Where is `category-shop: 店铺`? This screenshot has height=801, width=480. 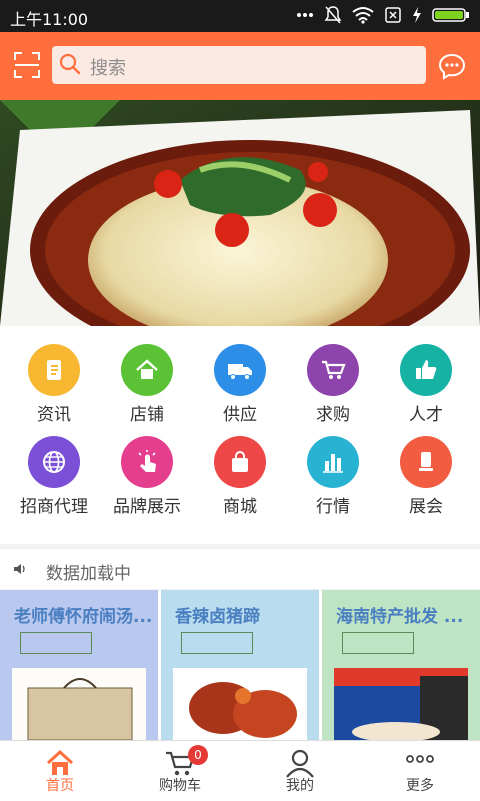 category-shop: 店铺 is located at coordinates (147, 375).